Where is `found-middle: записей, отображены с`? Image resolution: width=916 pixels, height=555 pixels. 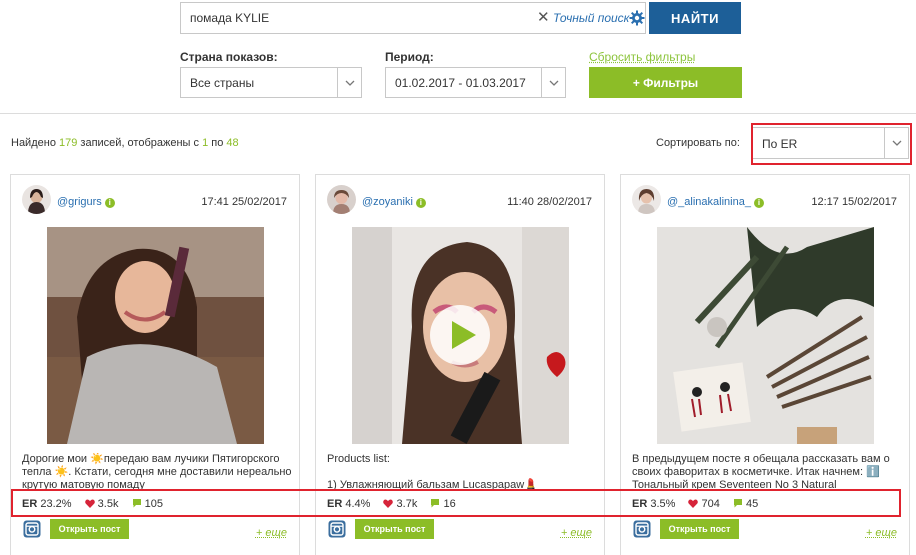 found-middle: записей, отображены с is located at coordinates (140, 143).